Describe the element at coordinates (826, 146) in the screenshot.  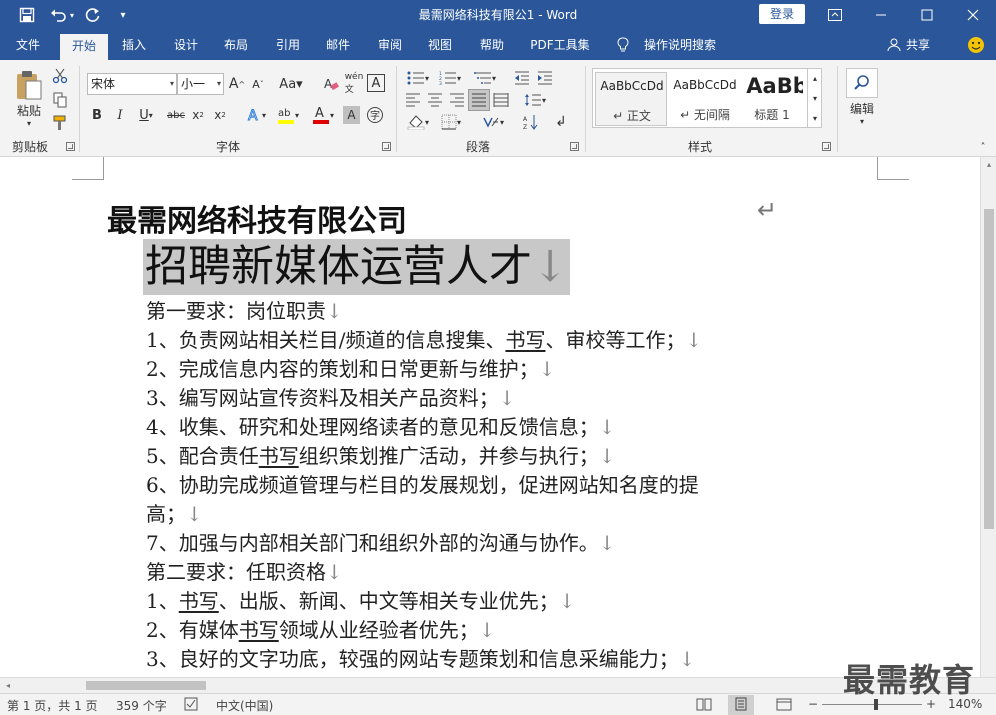
I see `styles-launcher-icon` at that location.